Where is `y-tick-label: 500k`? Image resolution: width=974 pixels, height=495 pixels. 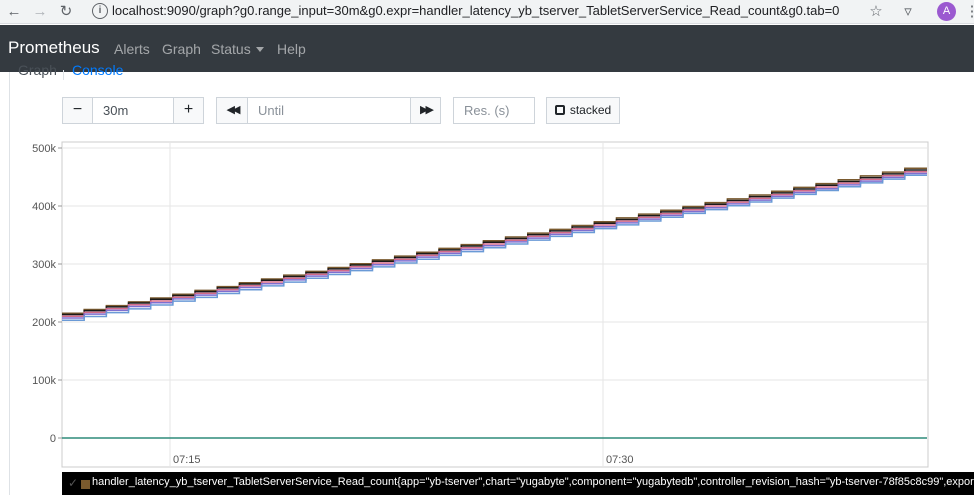 y-tick-label: 500k is located at coordinates (44, 149).